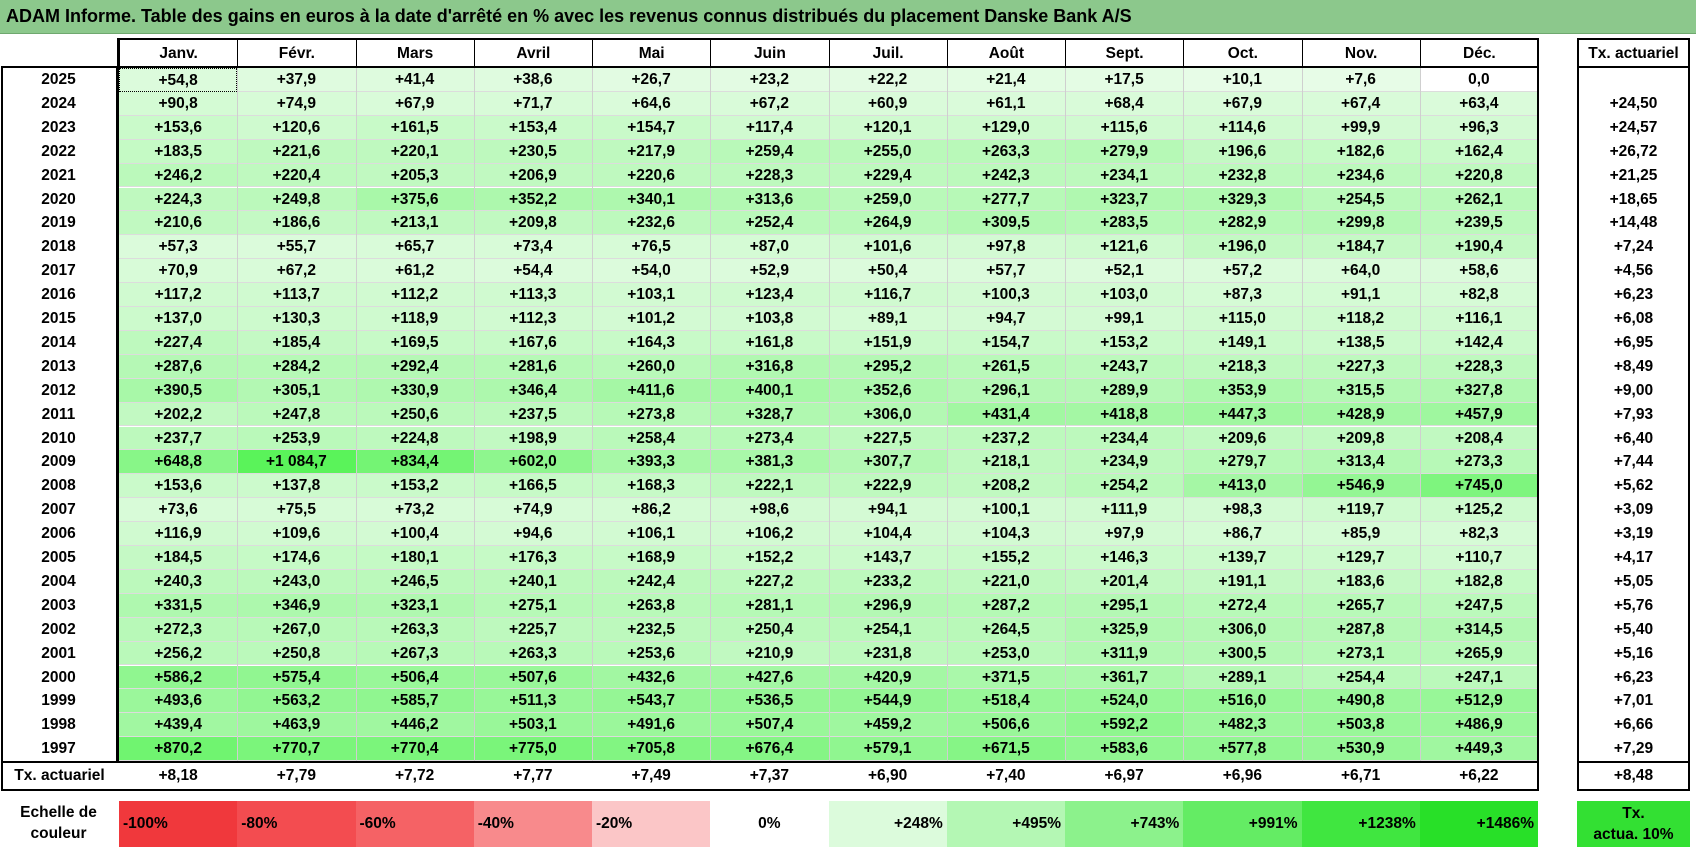 This screenshot has width=1696, height=848. Describe the element at coordinates (1242, 271) in the screenshot. I see `table-cell: +57,2` at that location.